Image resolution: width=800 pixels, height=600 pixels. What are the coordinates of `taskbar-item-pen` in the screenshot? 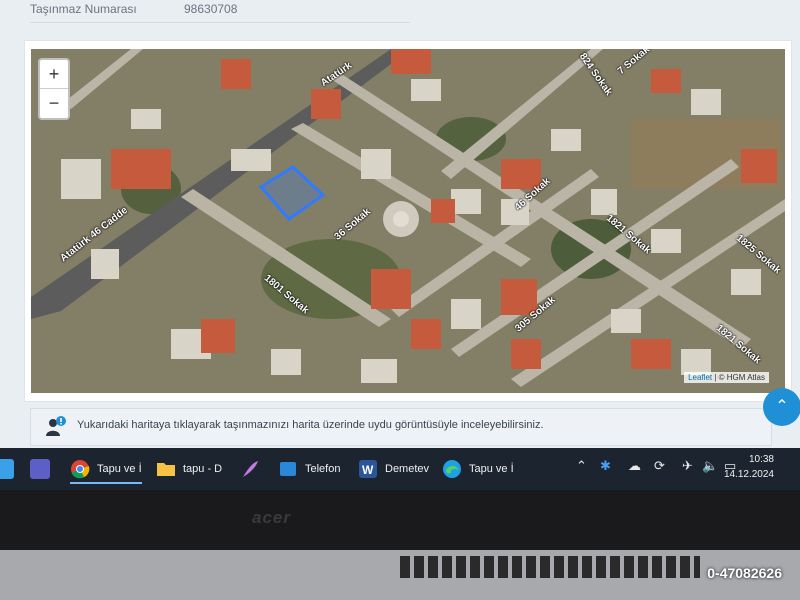 It's located at (253, 469).